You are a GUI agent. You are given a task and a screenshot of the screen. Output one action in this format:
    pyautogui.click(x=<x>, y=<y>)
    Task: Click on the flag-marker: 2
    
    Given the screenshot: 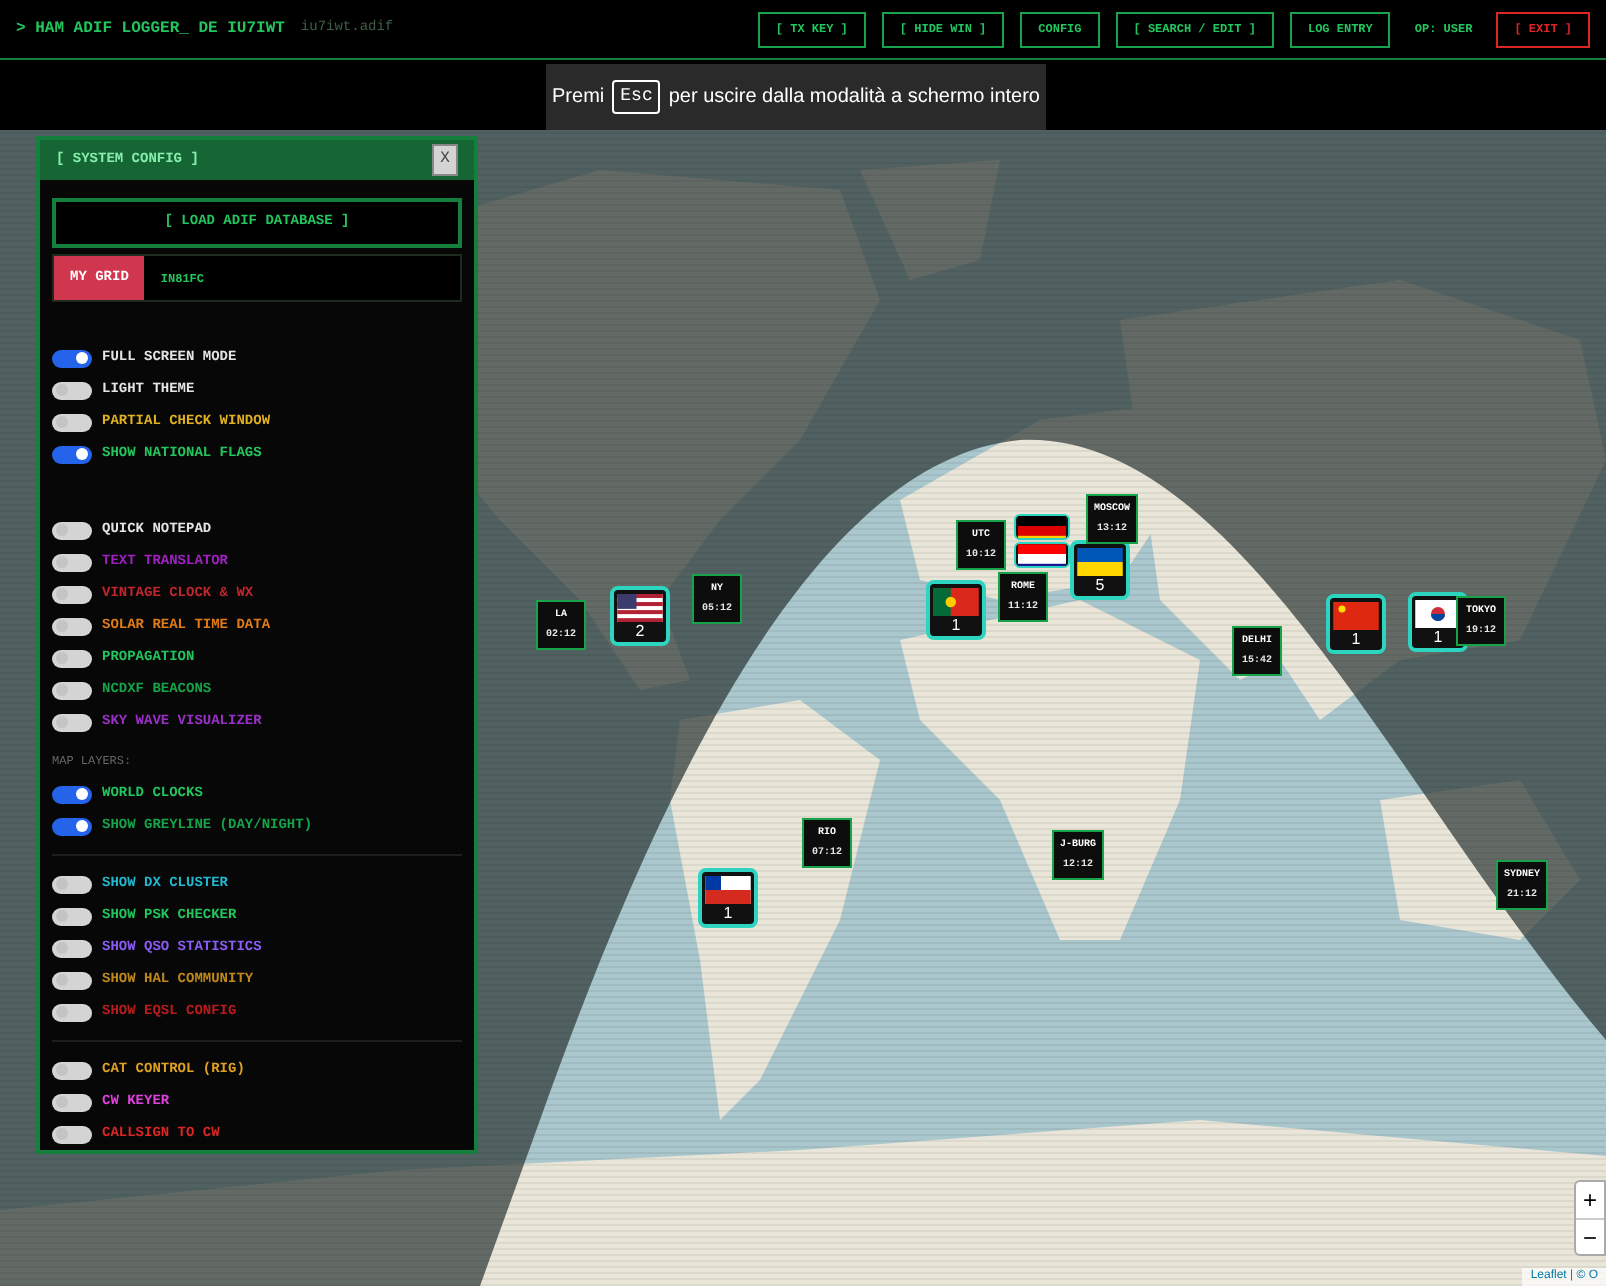 What is the action you would take?
    pyautogui.click(x=640, y=616)
    